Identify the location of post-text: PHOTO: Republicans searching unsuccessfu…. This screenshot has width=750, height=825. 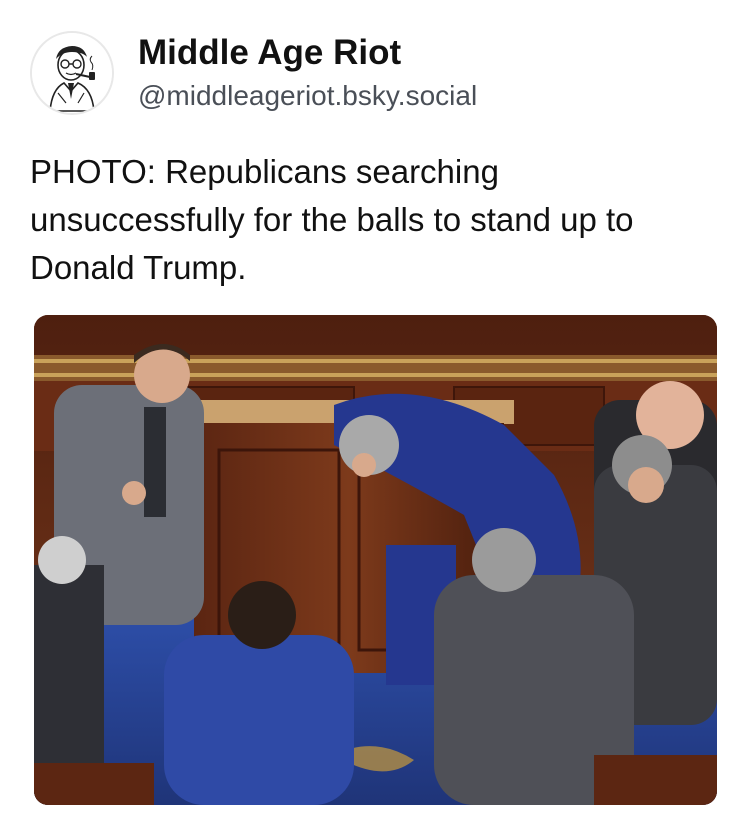
(332, 219).